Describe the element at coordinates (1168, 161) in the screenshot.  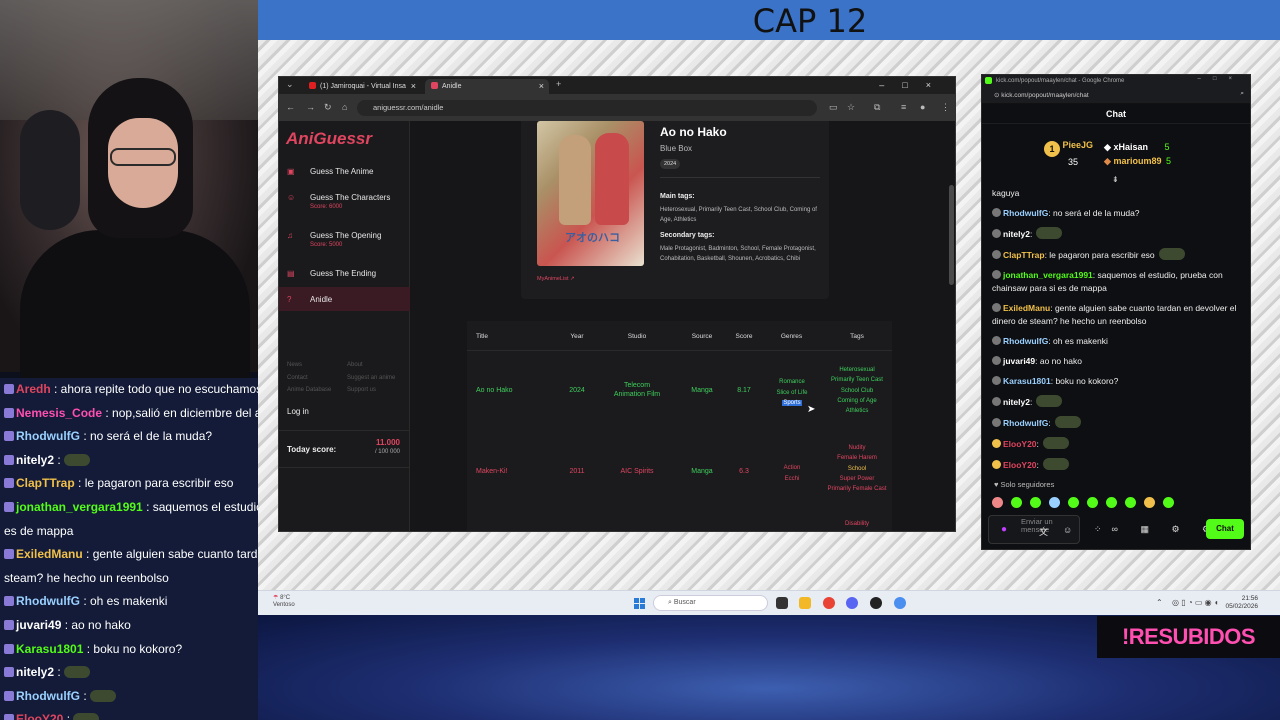
I see `leader-count: 5` at that location.